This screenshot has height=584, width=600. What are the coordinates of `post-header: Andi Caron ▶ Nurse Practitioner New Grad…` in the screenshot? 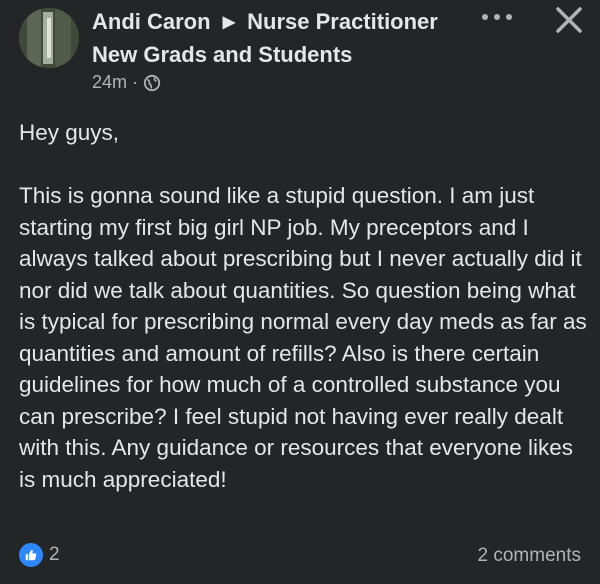 It's located at (282, 38).